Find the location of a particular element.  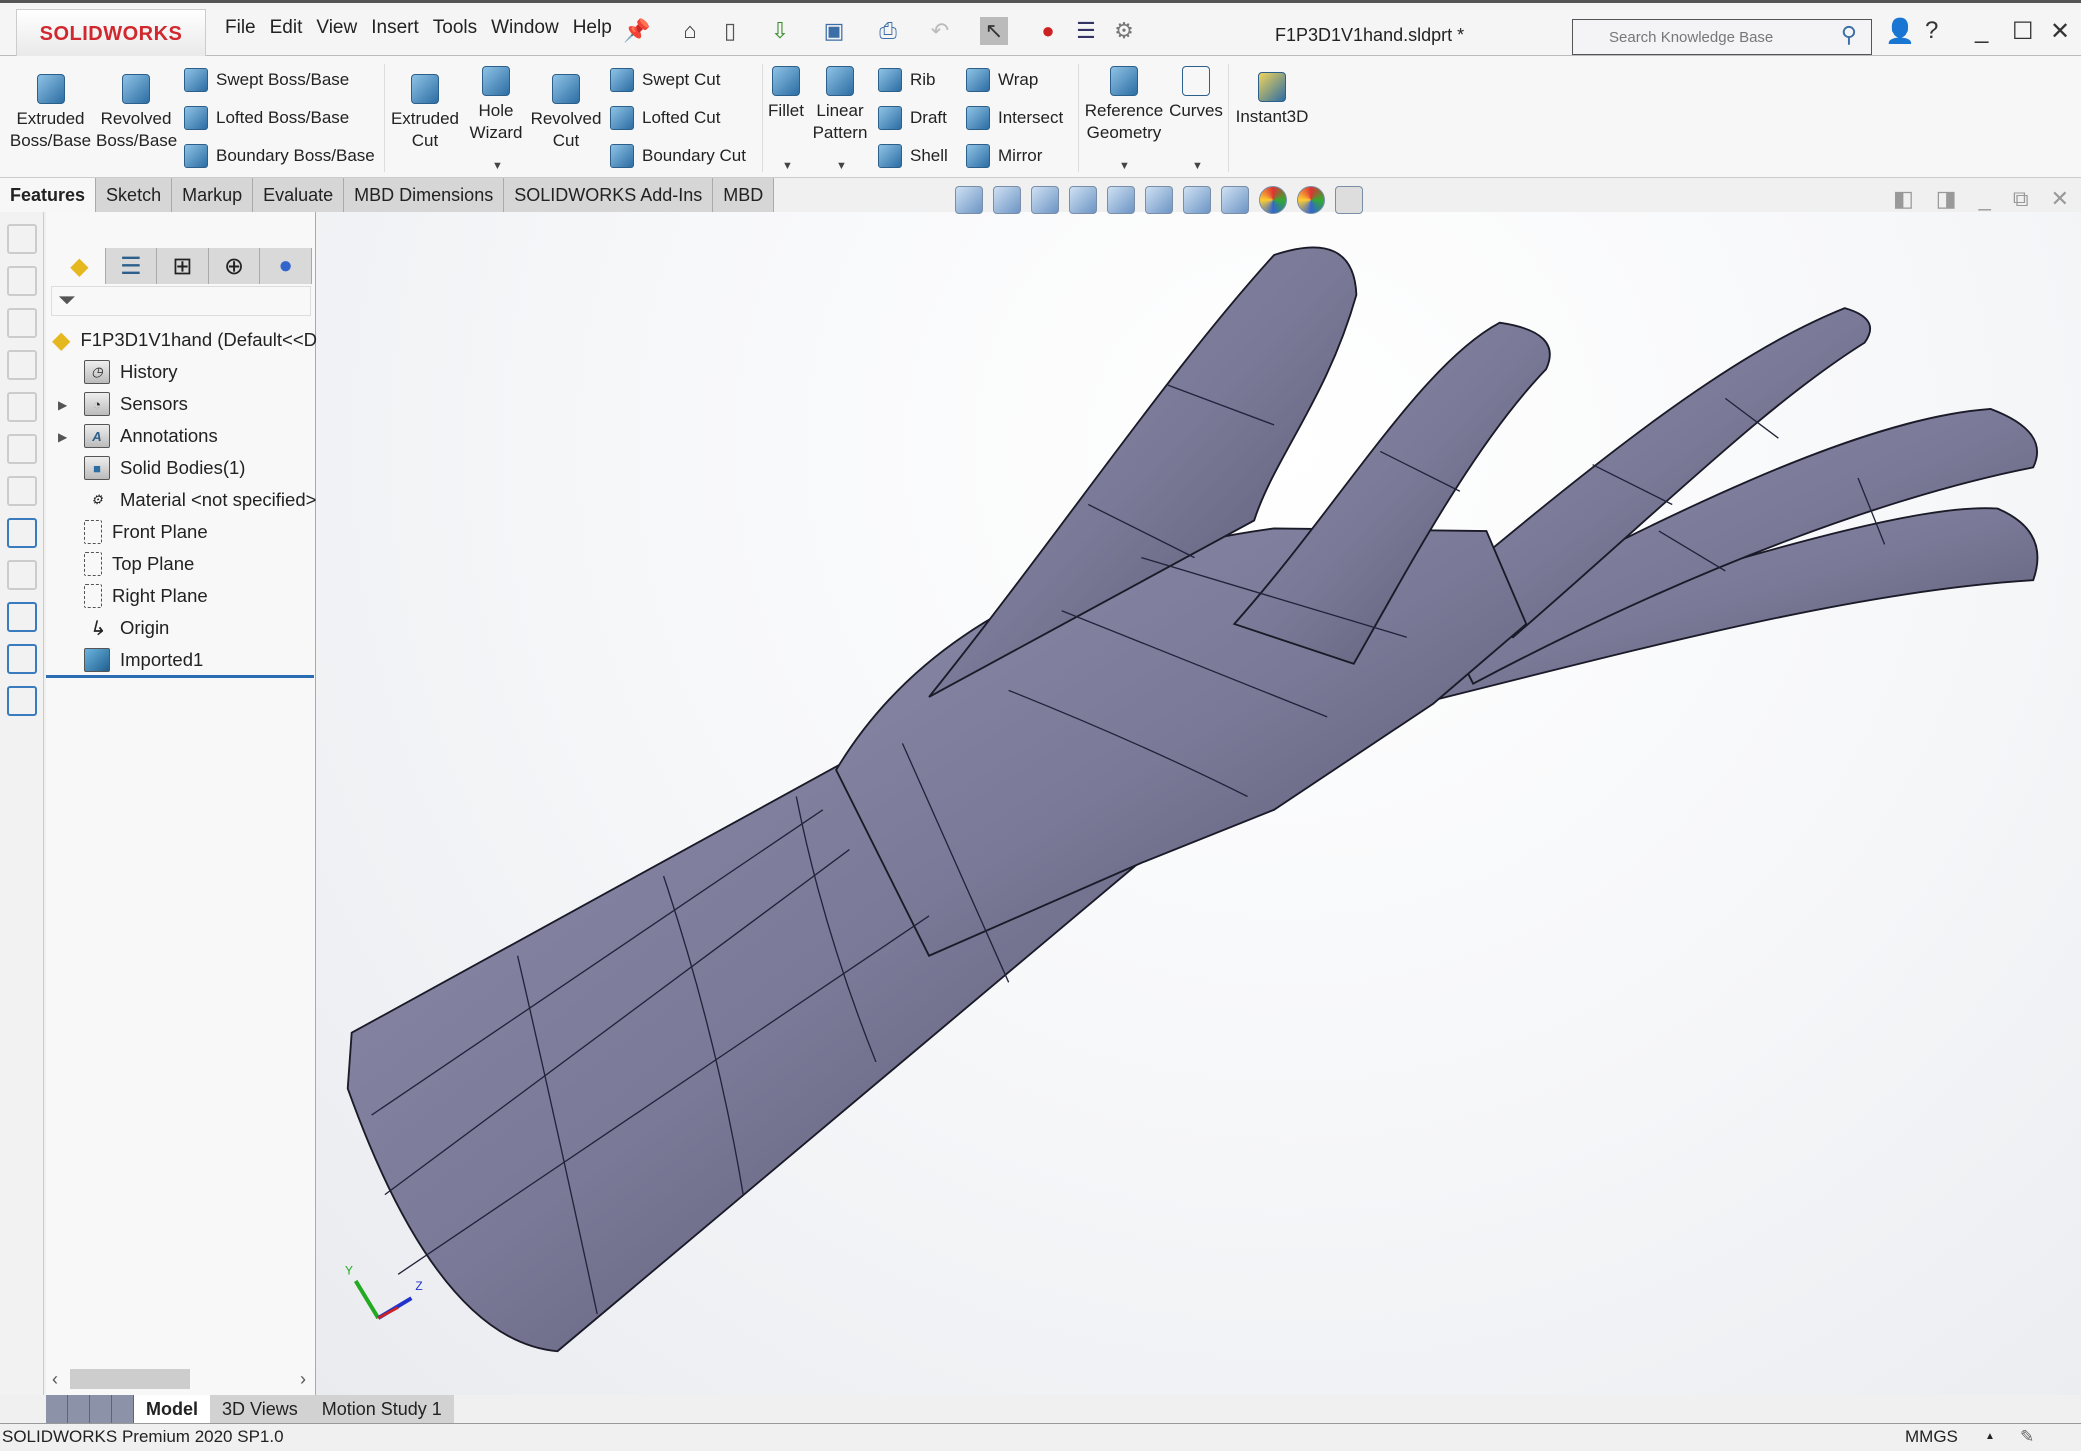

expand-annotations-icon: ▶ is located at coordinates (62, 405).